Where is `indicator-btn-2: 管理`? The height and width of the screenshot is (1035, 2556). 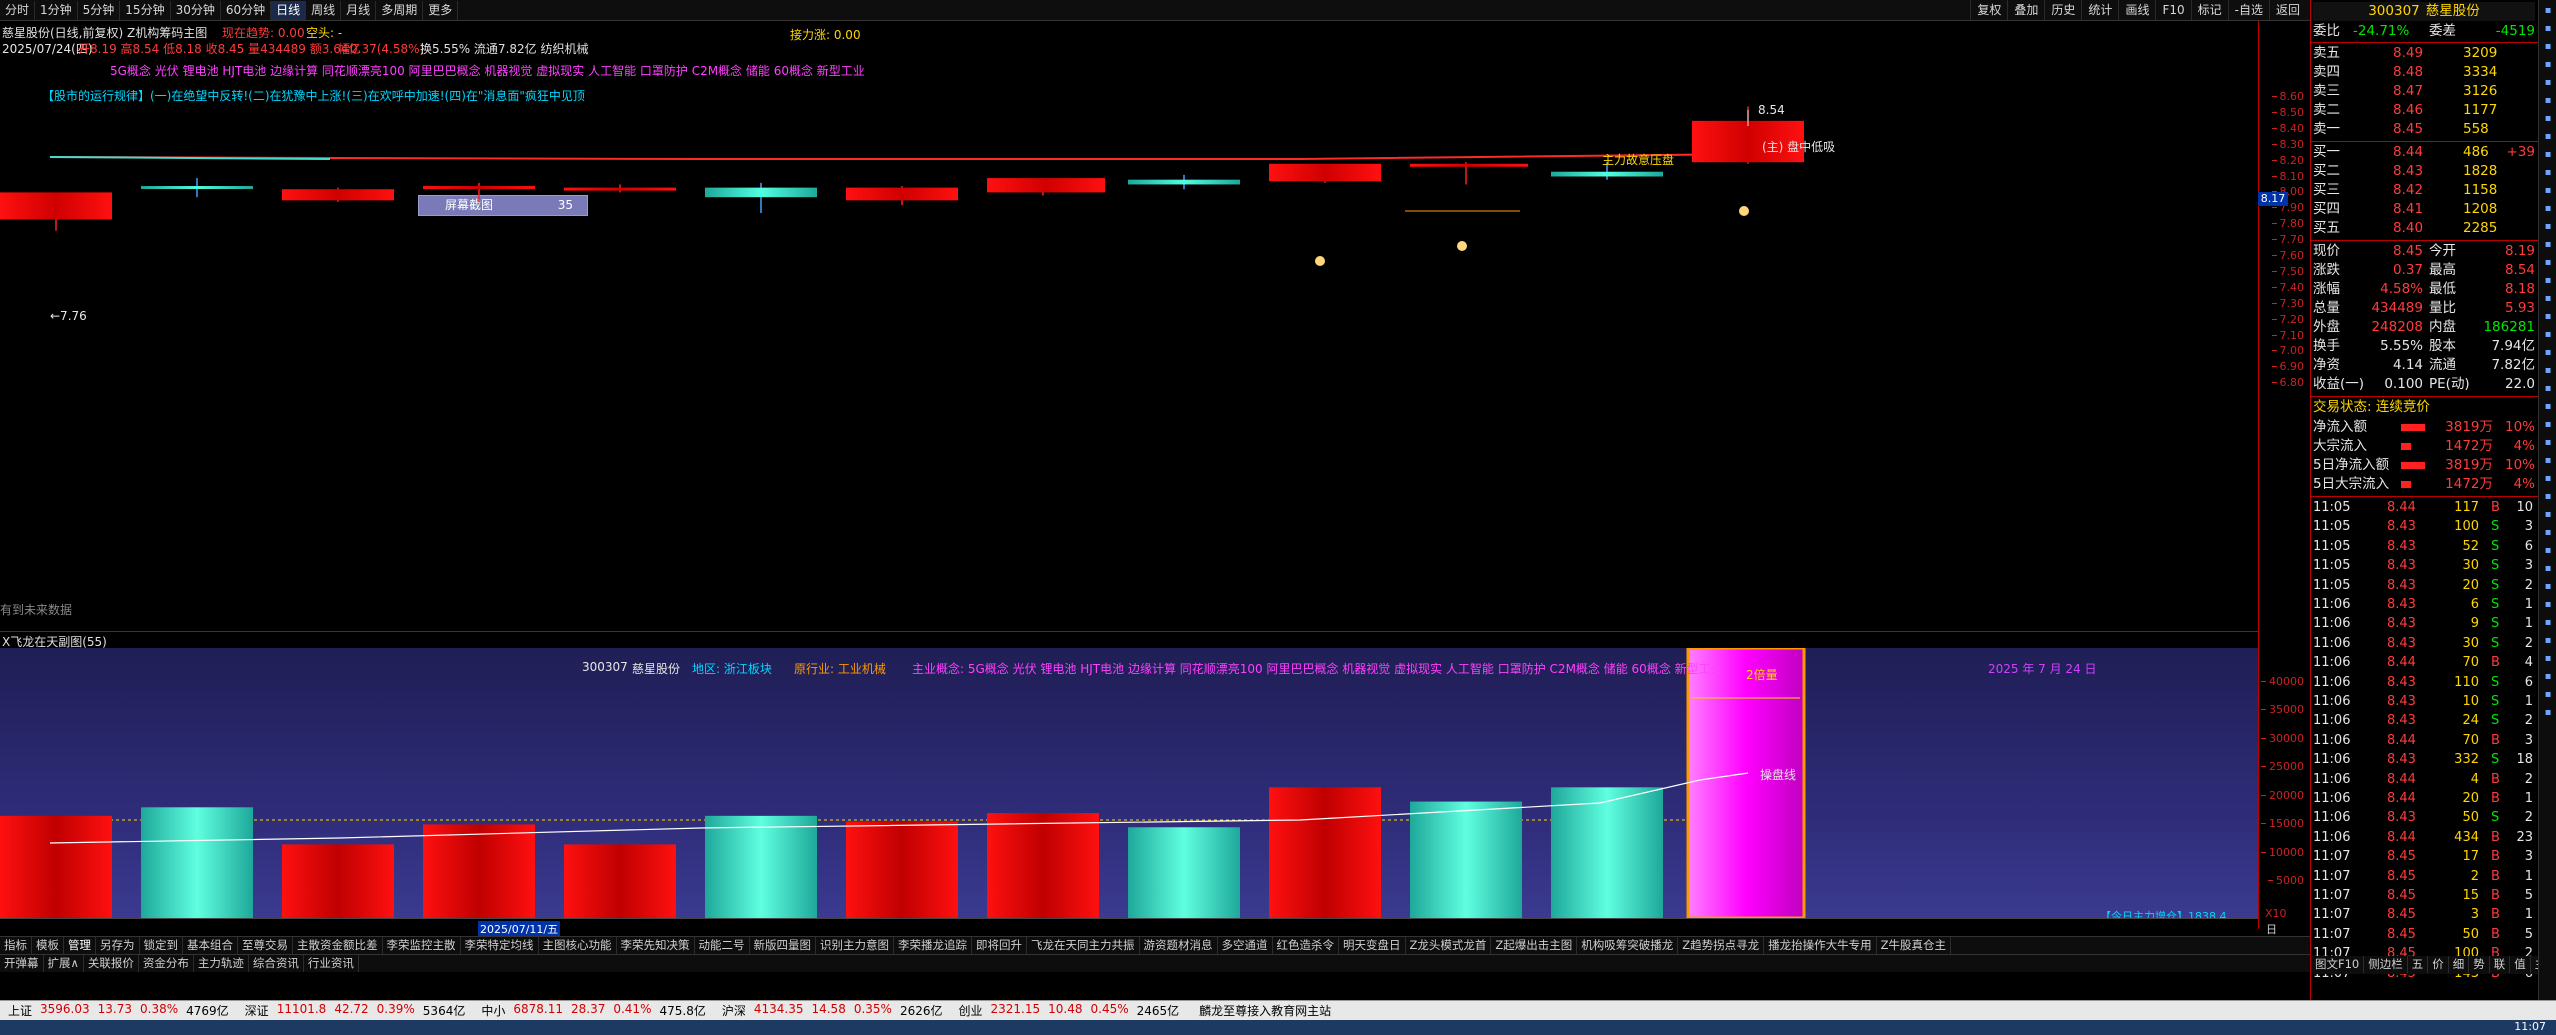 indicator-btn-2: 管理 is located at coordinates (80, 945).